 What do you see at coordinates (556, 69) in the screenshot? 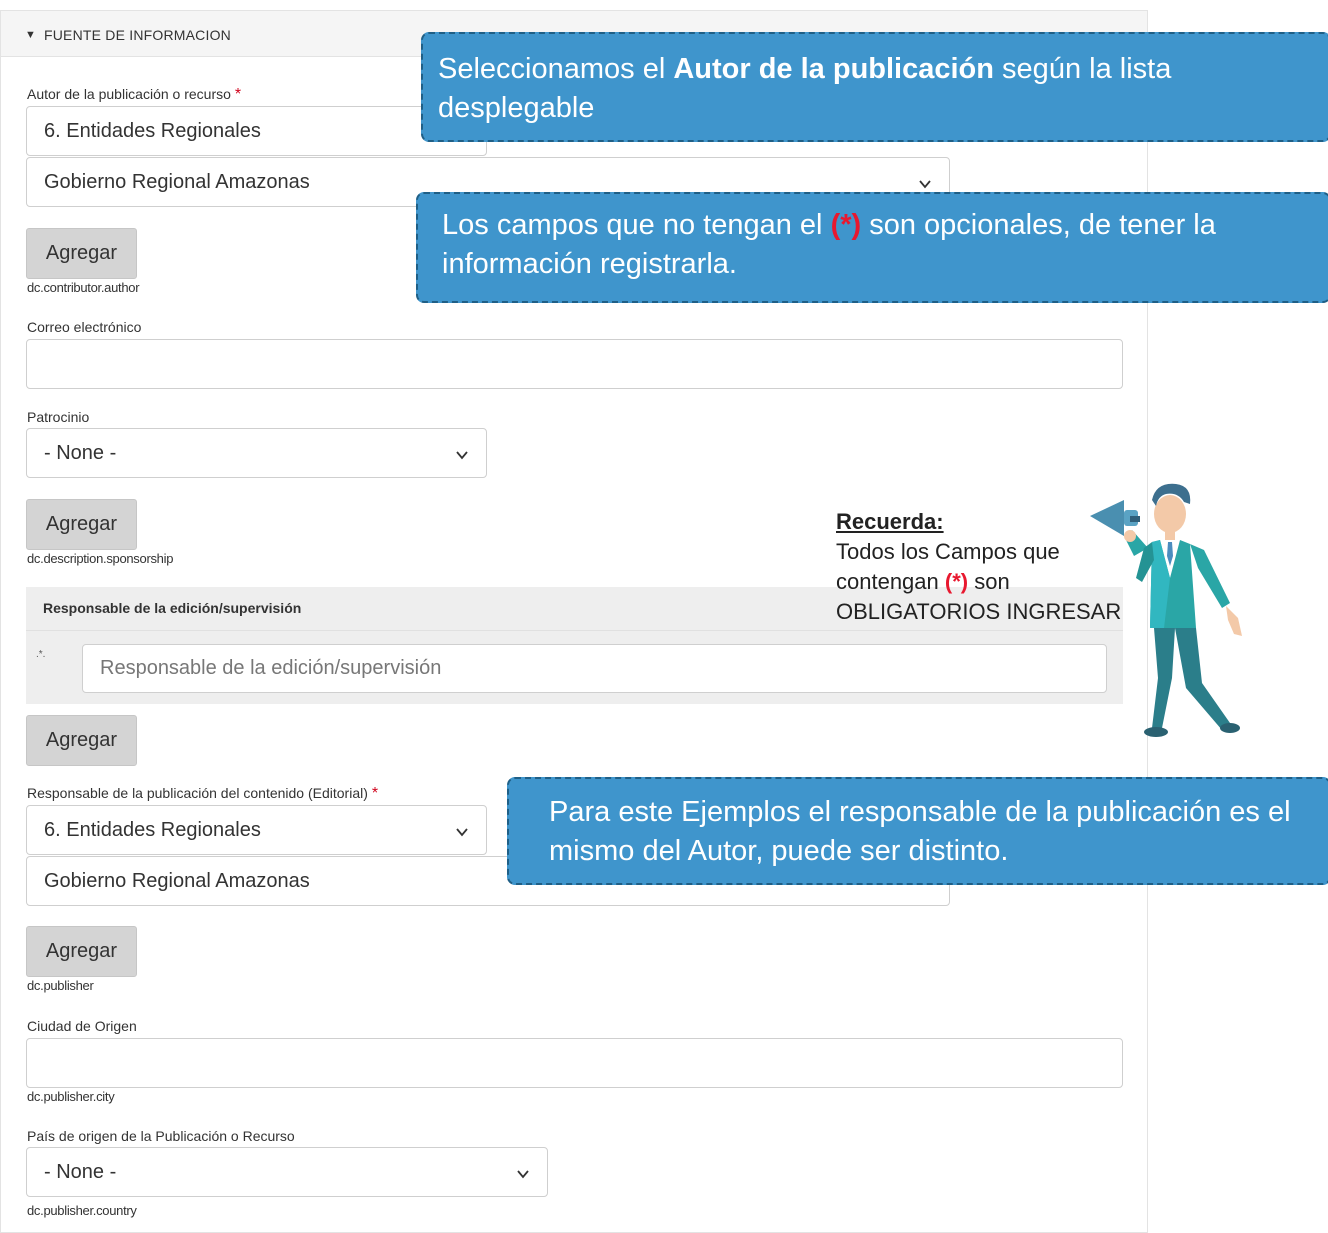
I see `callout-author-text-1: Seleccionamos el` at bounding box center [556, 69].